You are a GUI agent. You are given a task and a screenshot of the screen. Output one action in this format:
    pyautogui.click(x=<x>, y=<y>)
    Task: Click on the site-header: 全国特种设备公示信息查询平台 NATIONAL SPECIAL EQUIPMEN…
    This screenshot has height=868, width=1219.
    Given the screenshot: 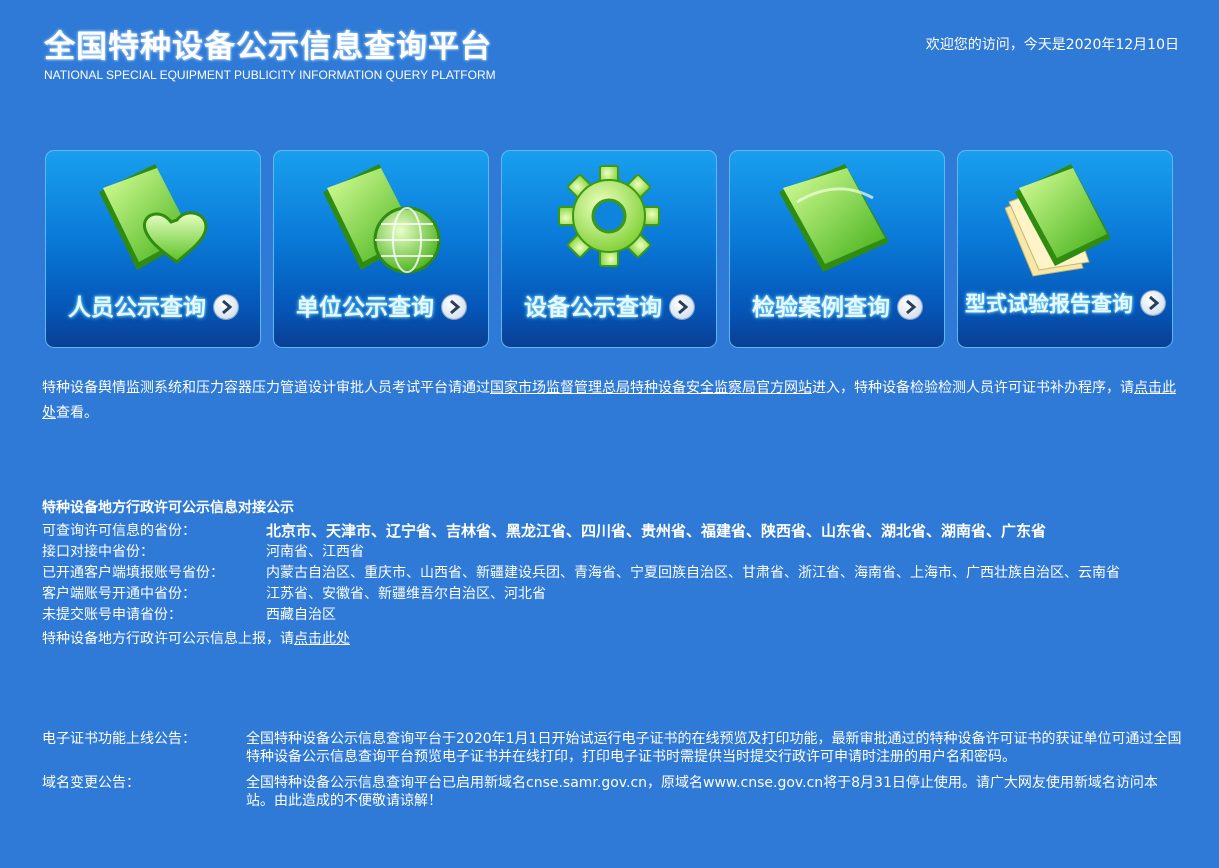 What is the action you would take?
    pyautogui.click(x=270, y=55)
    